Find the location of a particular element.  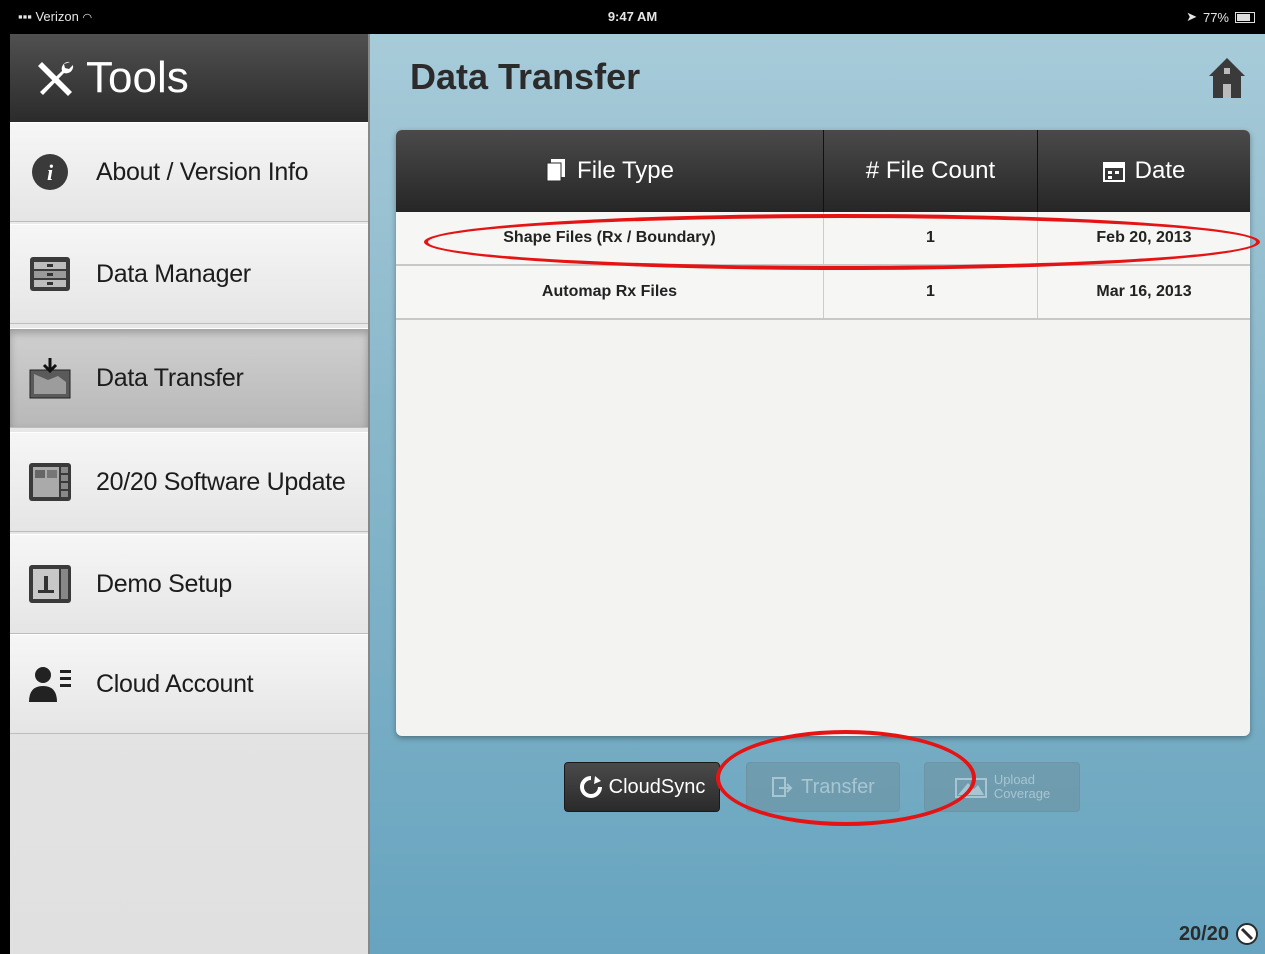

brand-badge: 20/20 is located at coordinates (1219, 934).